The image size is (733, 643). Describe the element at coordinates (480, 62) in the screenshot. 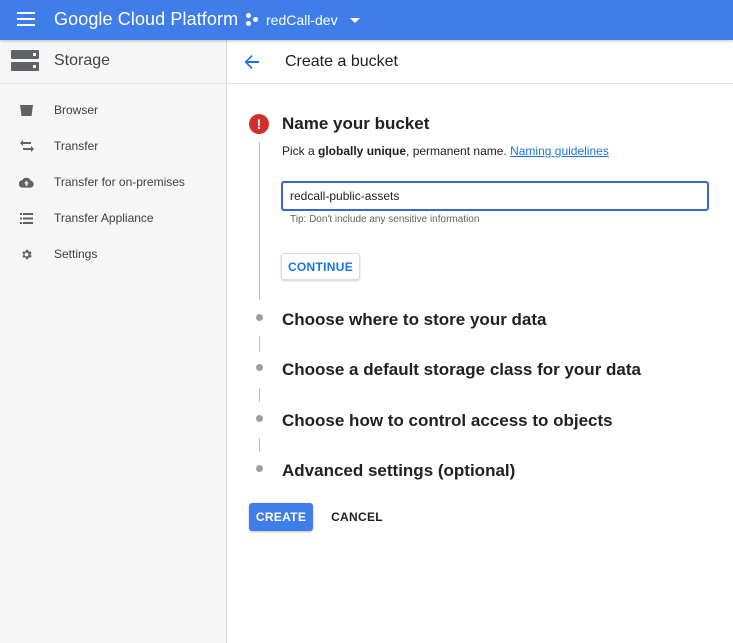

I see `page-header: Create a bucket` at that location.